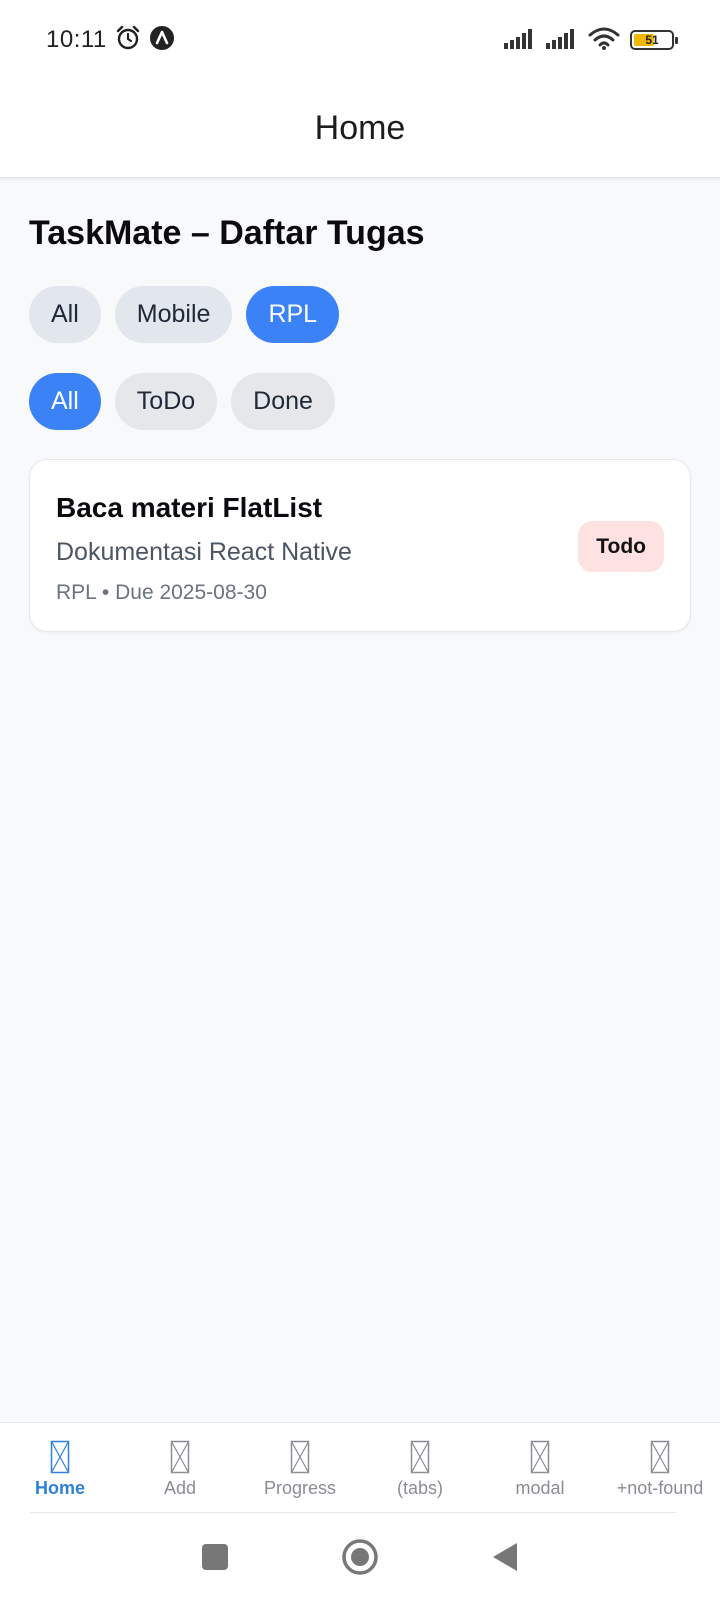 The height and width of the screenshot is (1600, 720). Describe the element at coordinates (215, 1557) in the screenshot. I see `recents-square-icon` at that location.